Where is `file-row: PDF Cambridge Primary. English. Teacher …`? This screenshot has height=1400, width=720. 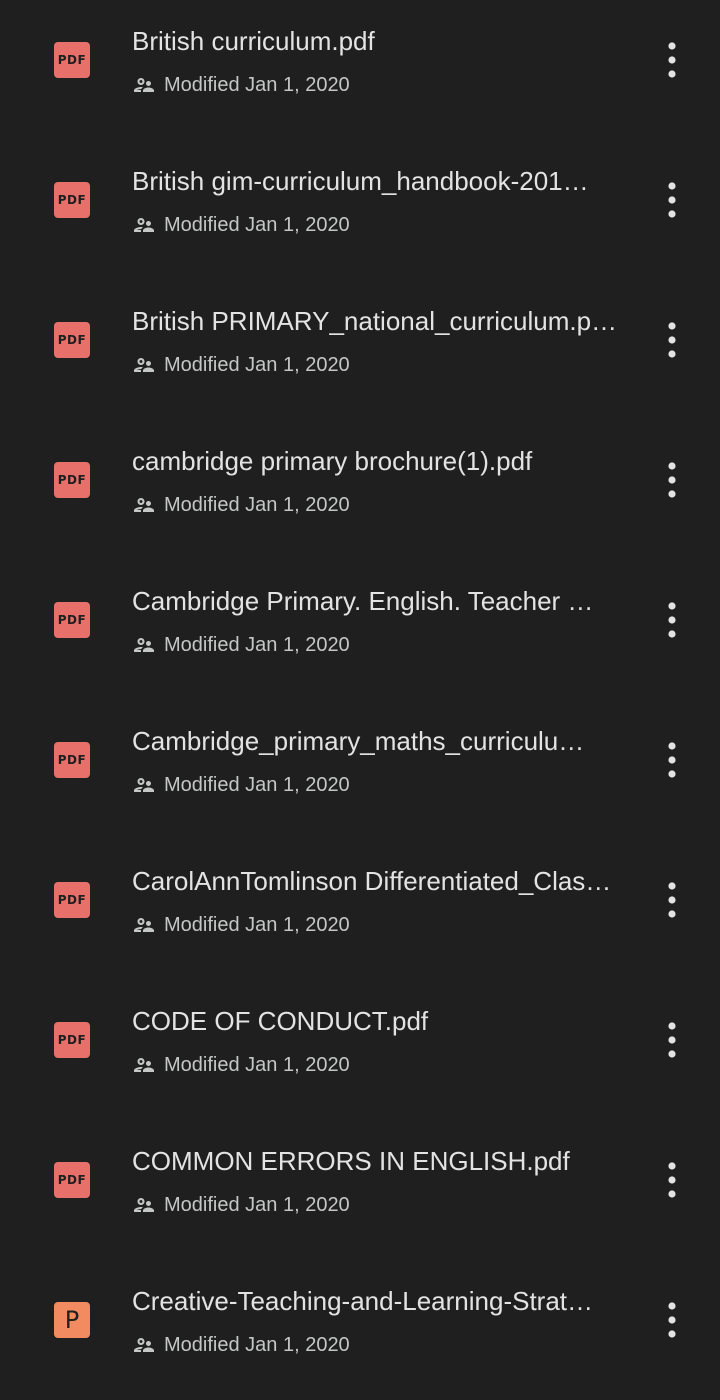
file-row: PDF Cambridge Primary. English. Teacher … is located at coordinates (360, 630).